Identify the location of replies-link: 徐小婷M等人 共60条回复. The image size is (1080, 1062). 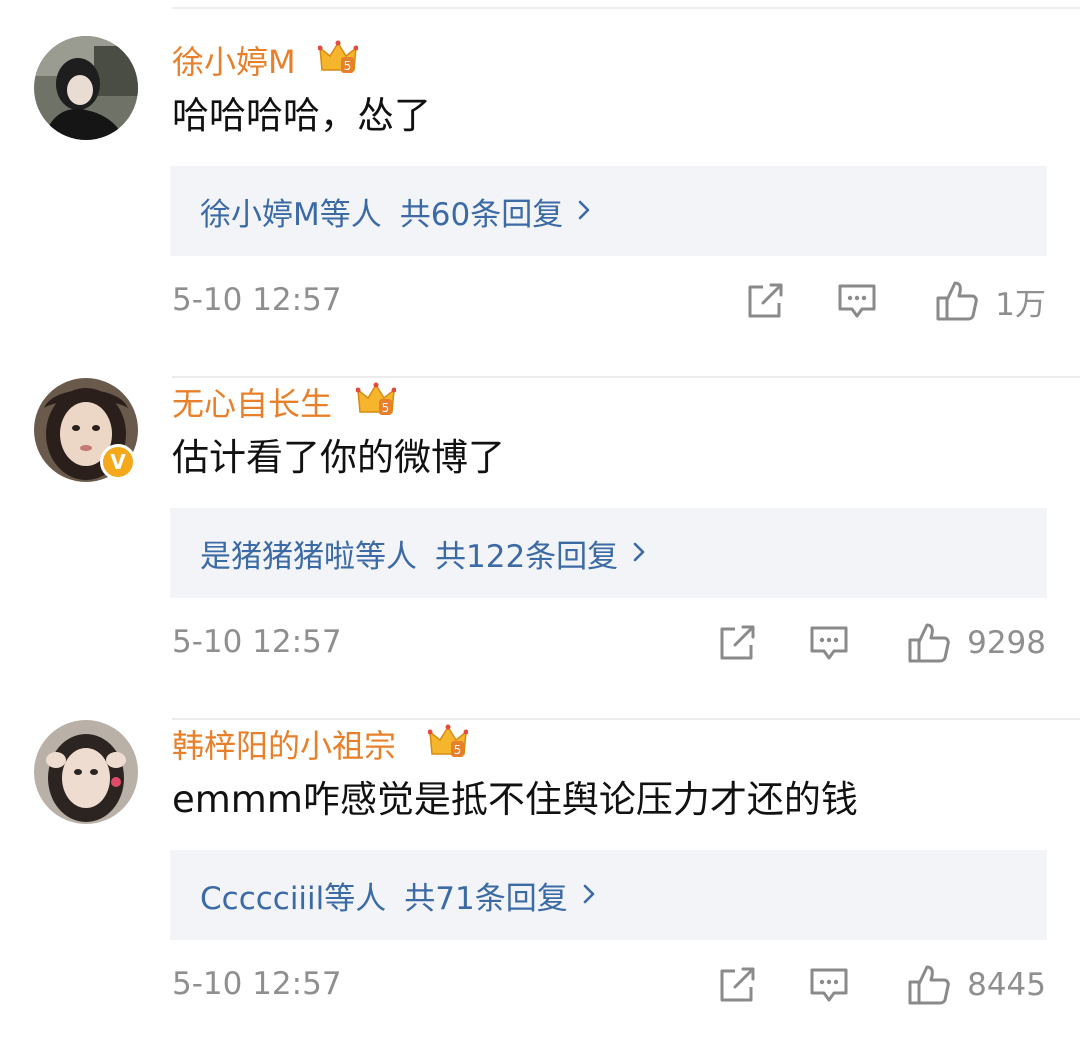
(608, 211).